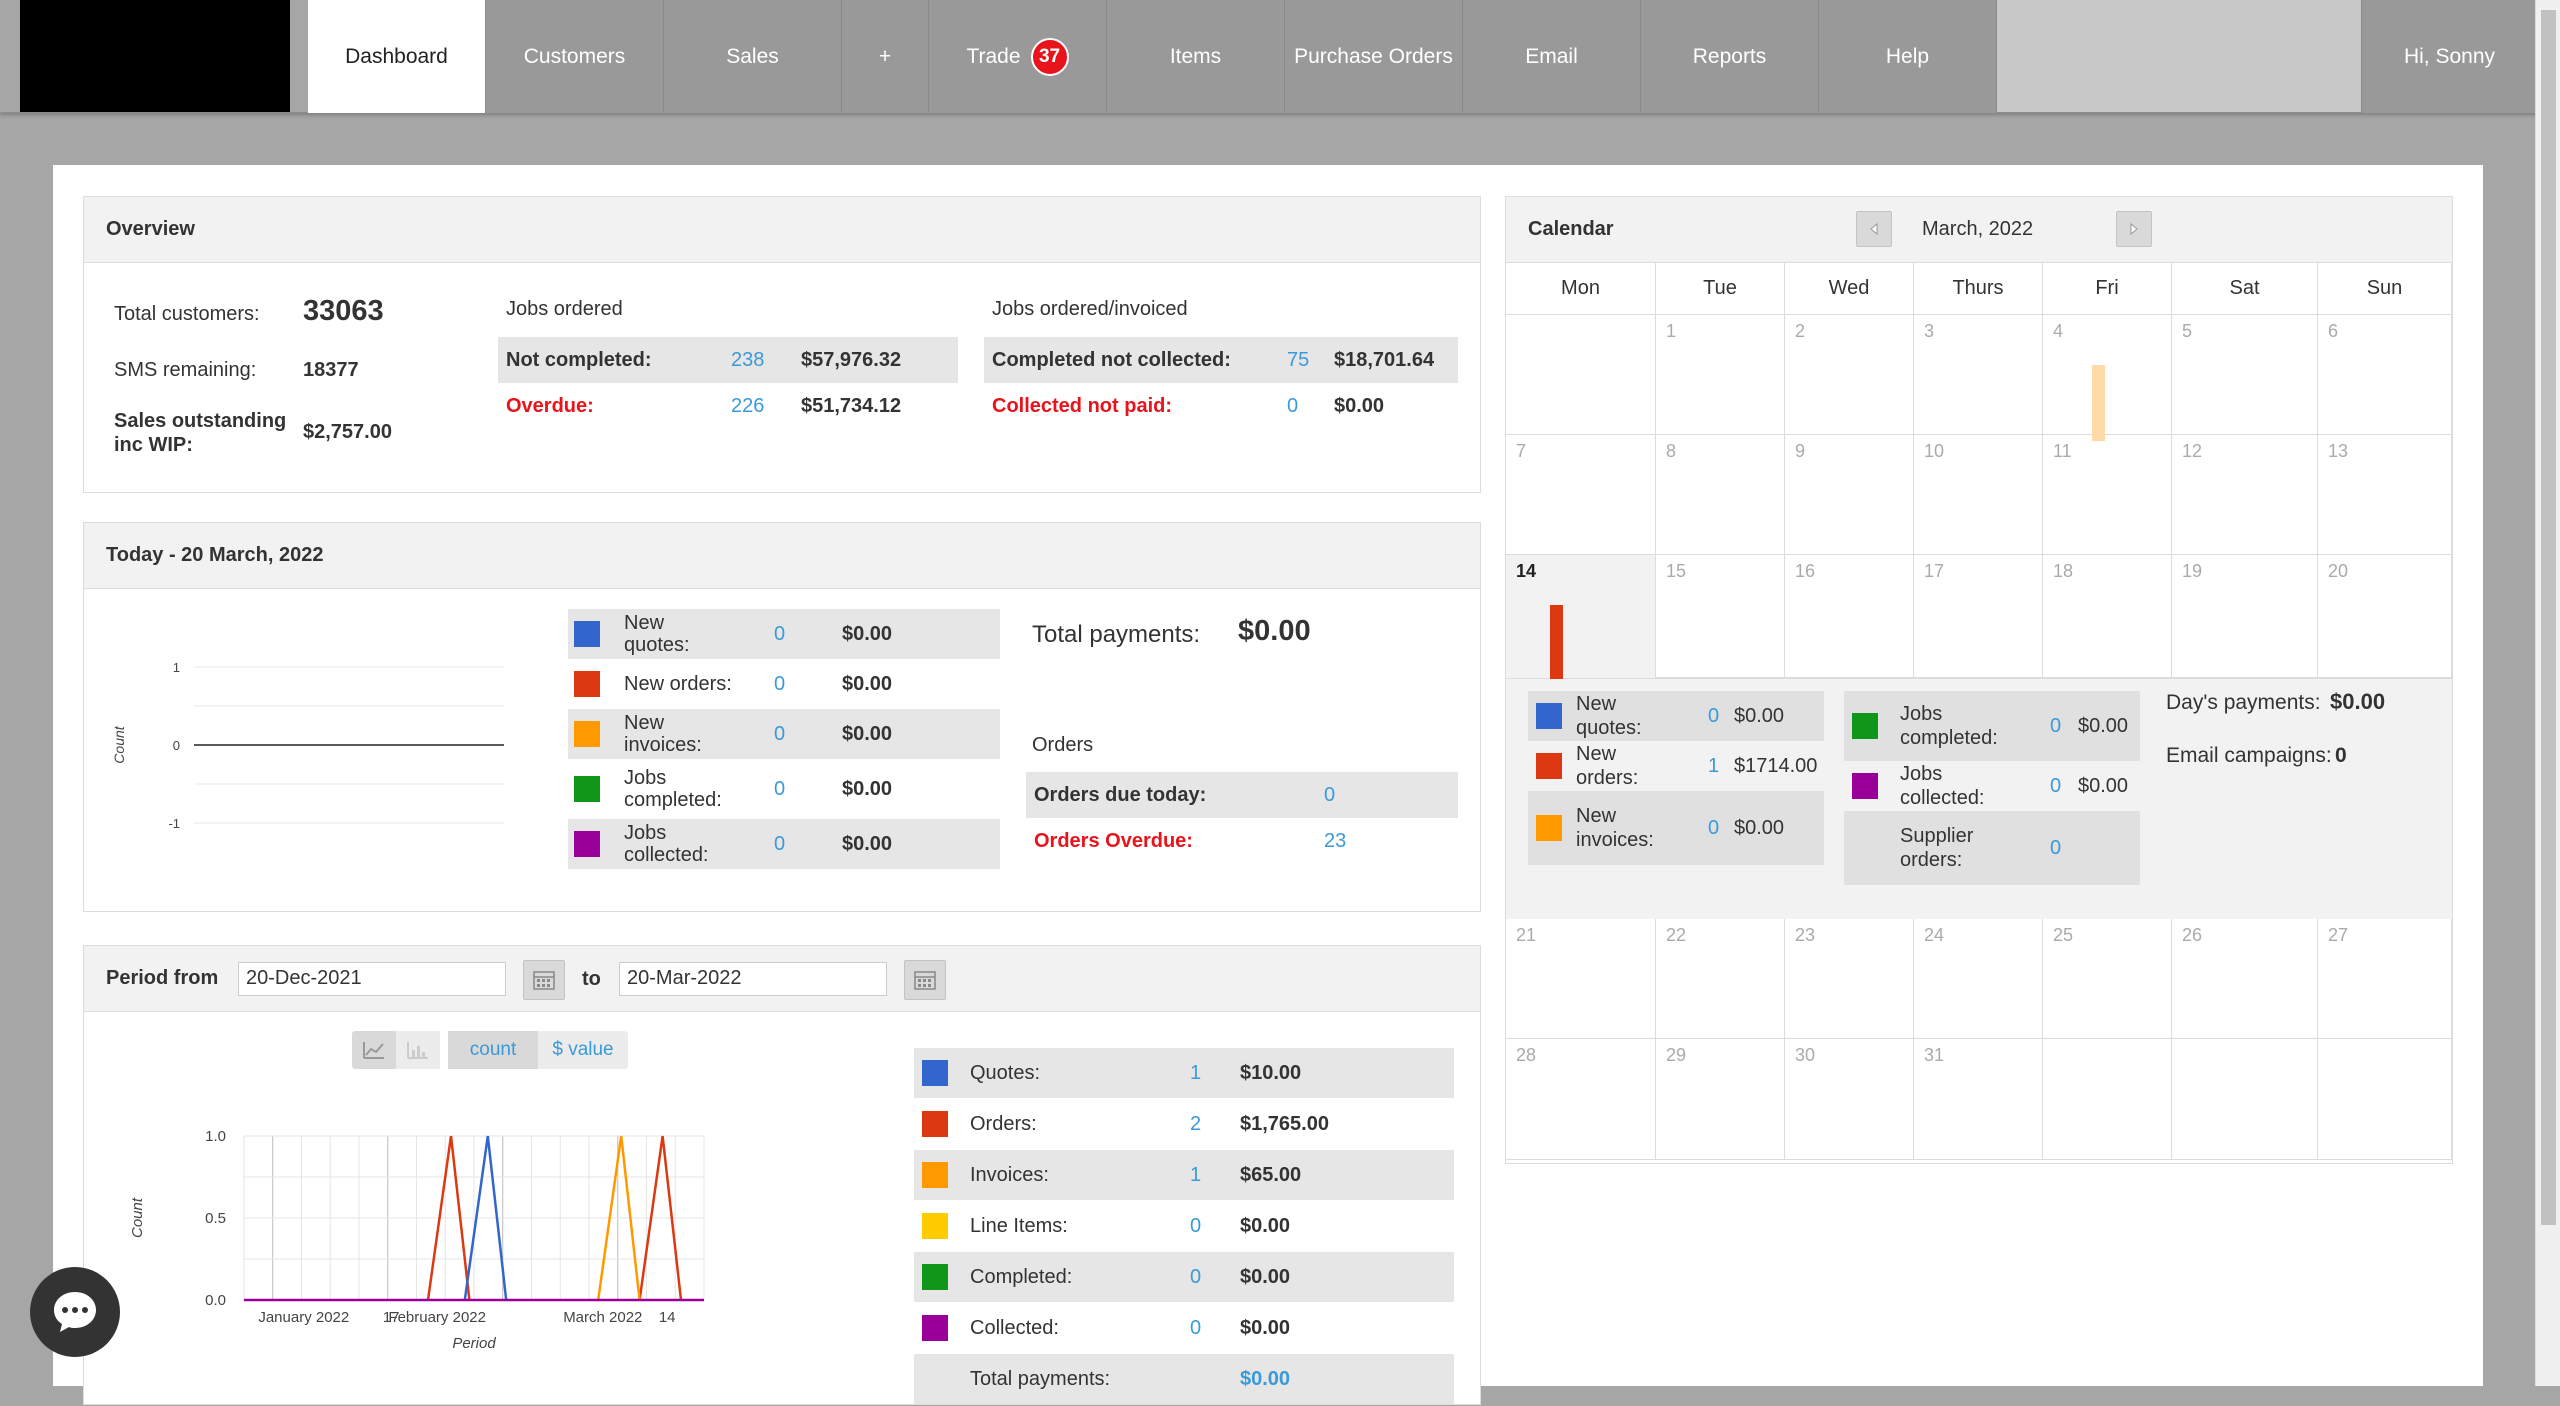  I want to click on calendar-day-cell: 18, so click(2107, 617).